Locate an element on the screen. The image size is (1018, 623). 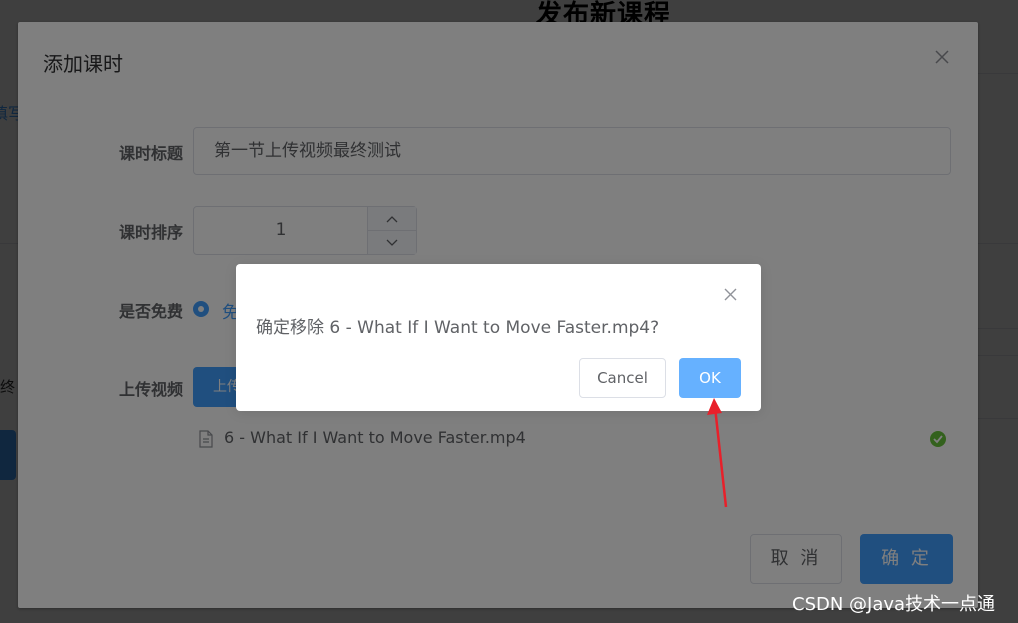
watermark: CSDN @Java技术一点通 is located at coordinates (894, 604).